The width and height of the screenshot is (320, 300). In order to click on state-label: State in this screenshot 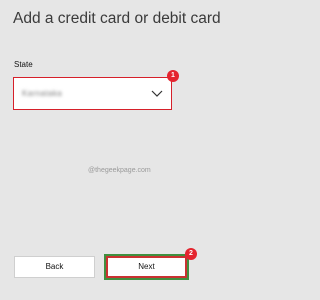, I will do `click(23, 64)`.